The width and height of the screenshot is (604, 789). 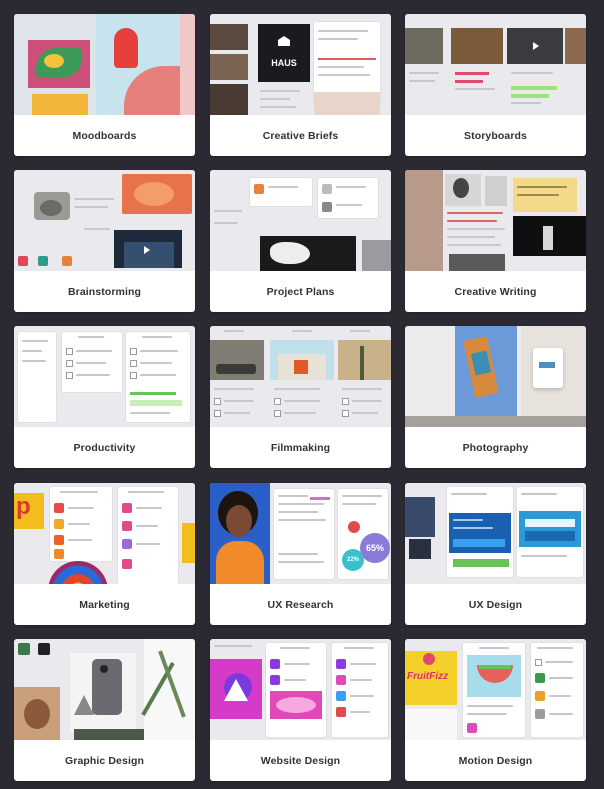 I want to click on marketing-thumbnail: p, so click(x=104, y=533).